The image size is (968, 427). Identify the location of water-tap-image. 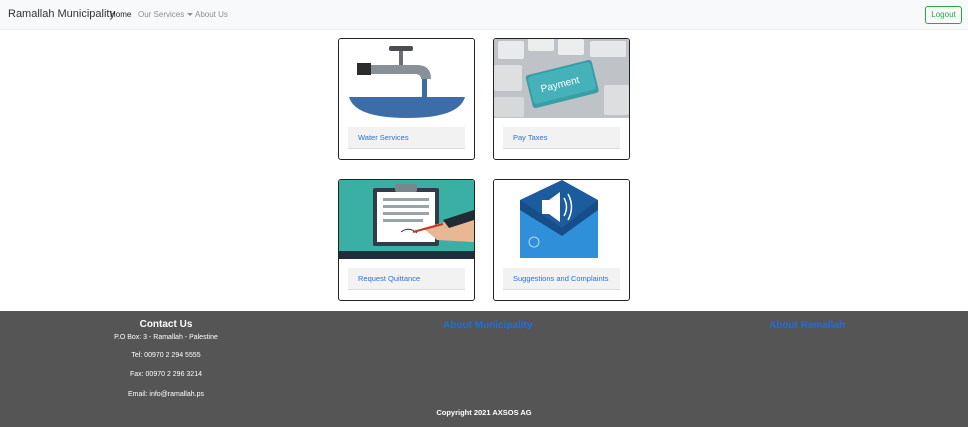
(406, 78).